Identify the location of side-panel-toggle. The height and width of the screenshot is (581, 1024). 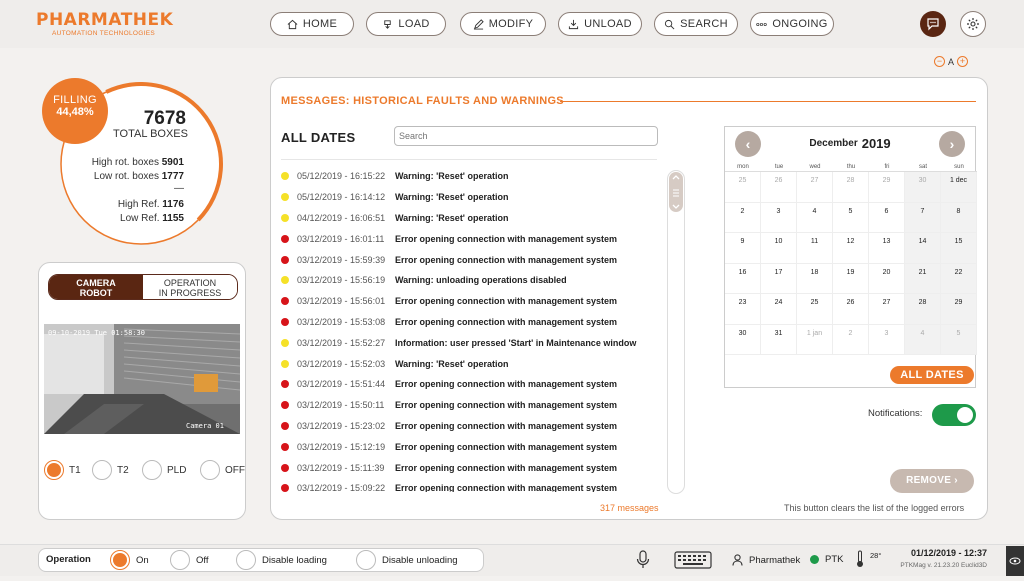
(1015, 561).